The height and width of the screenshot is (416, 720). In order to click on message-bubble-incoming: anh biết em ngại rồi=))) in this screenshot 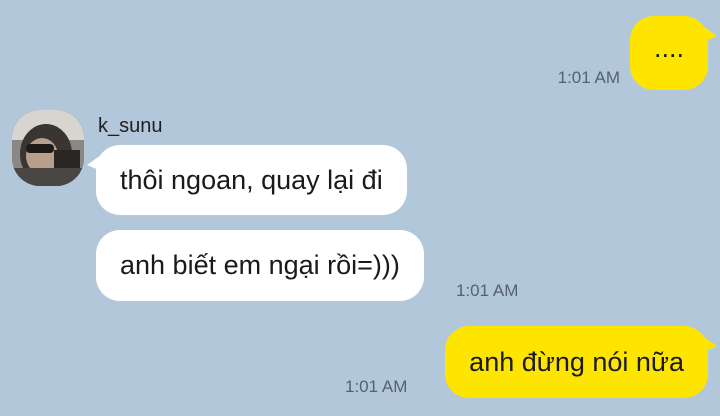, I will do `click(260, 265)`.